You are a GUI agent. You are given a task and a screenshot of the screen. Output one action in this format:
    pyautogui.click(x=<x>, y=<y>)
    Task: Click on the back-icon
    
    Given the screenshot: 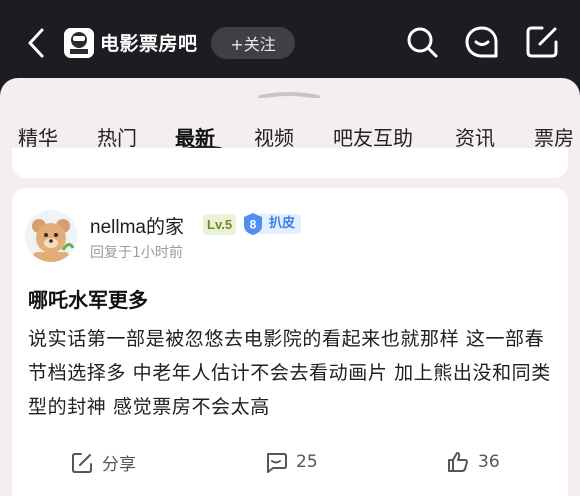 What is the action you would take?
    pyautogui.click(x=36, y=43)
    